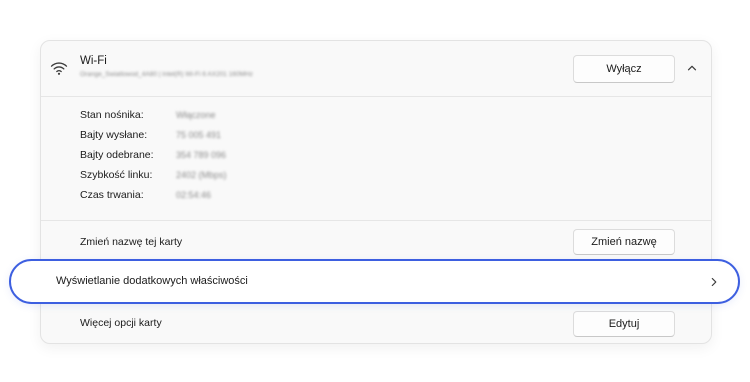  I want to click on divider, so click(376, 220).